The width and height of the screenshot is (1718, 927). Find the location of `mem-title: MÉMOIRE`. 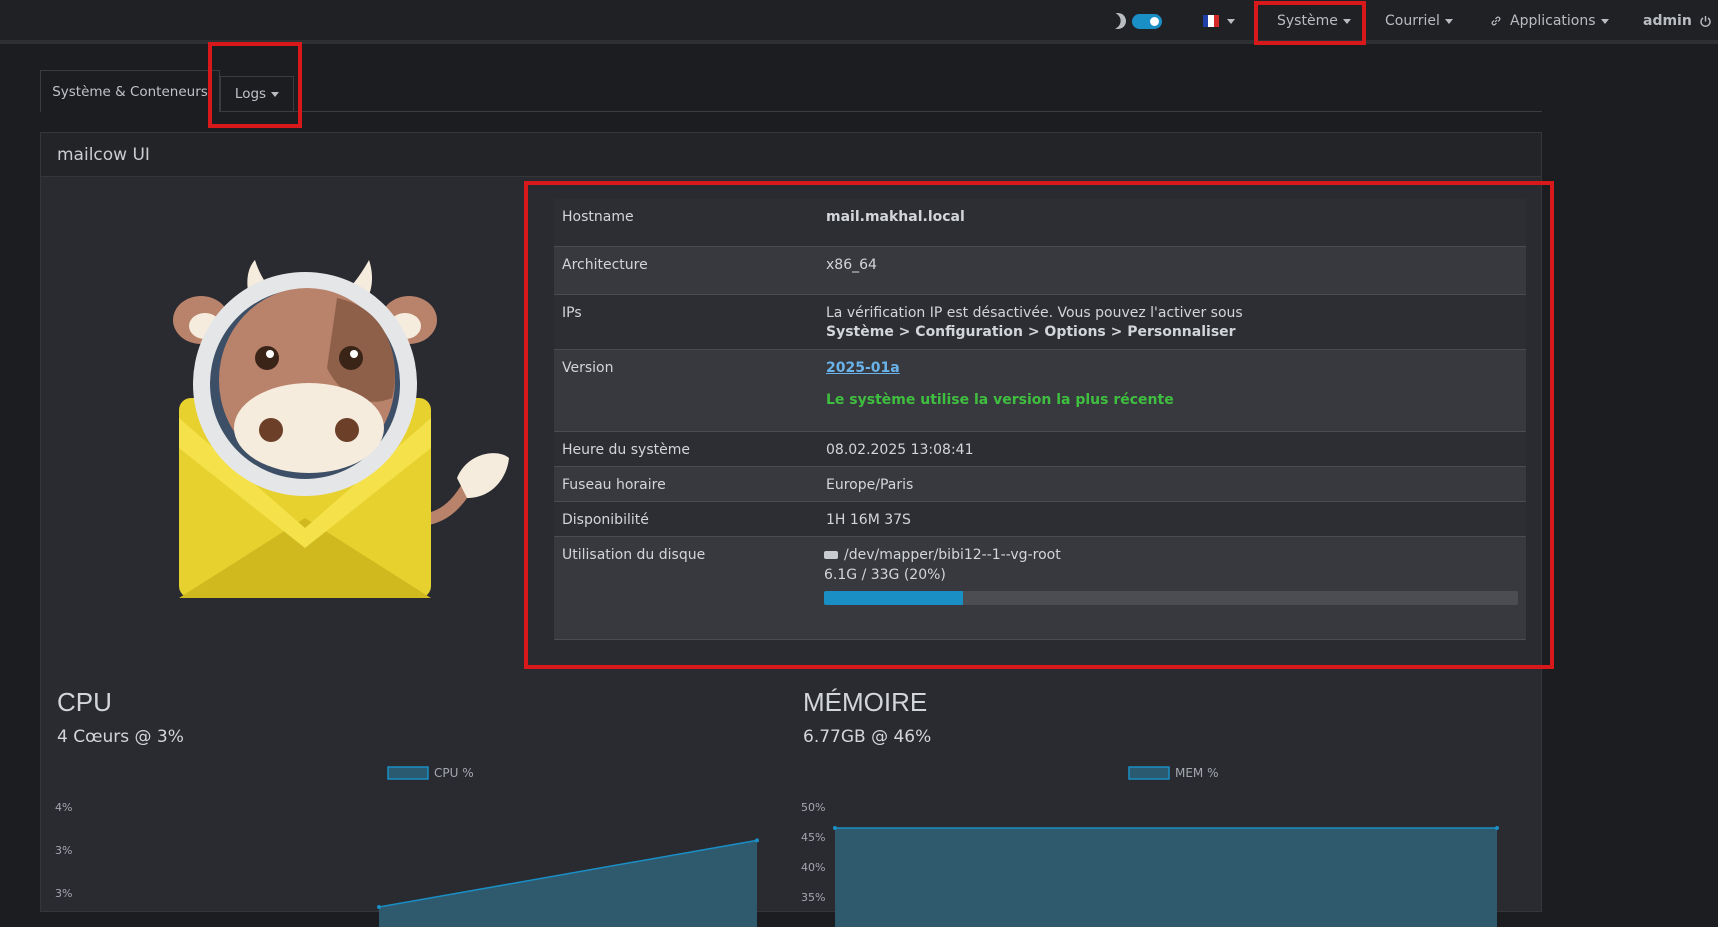

mem-title: MÉMOIRE is located at coordinates (865, 702).